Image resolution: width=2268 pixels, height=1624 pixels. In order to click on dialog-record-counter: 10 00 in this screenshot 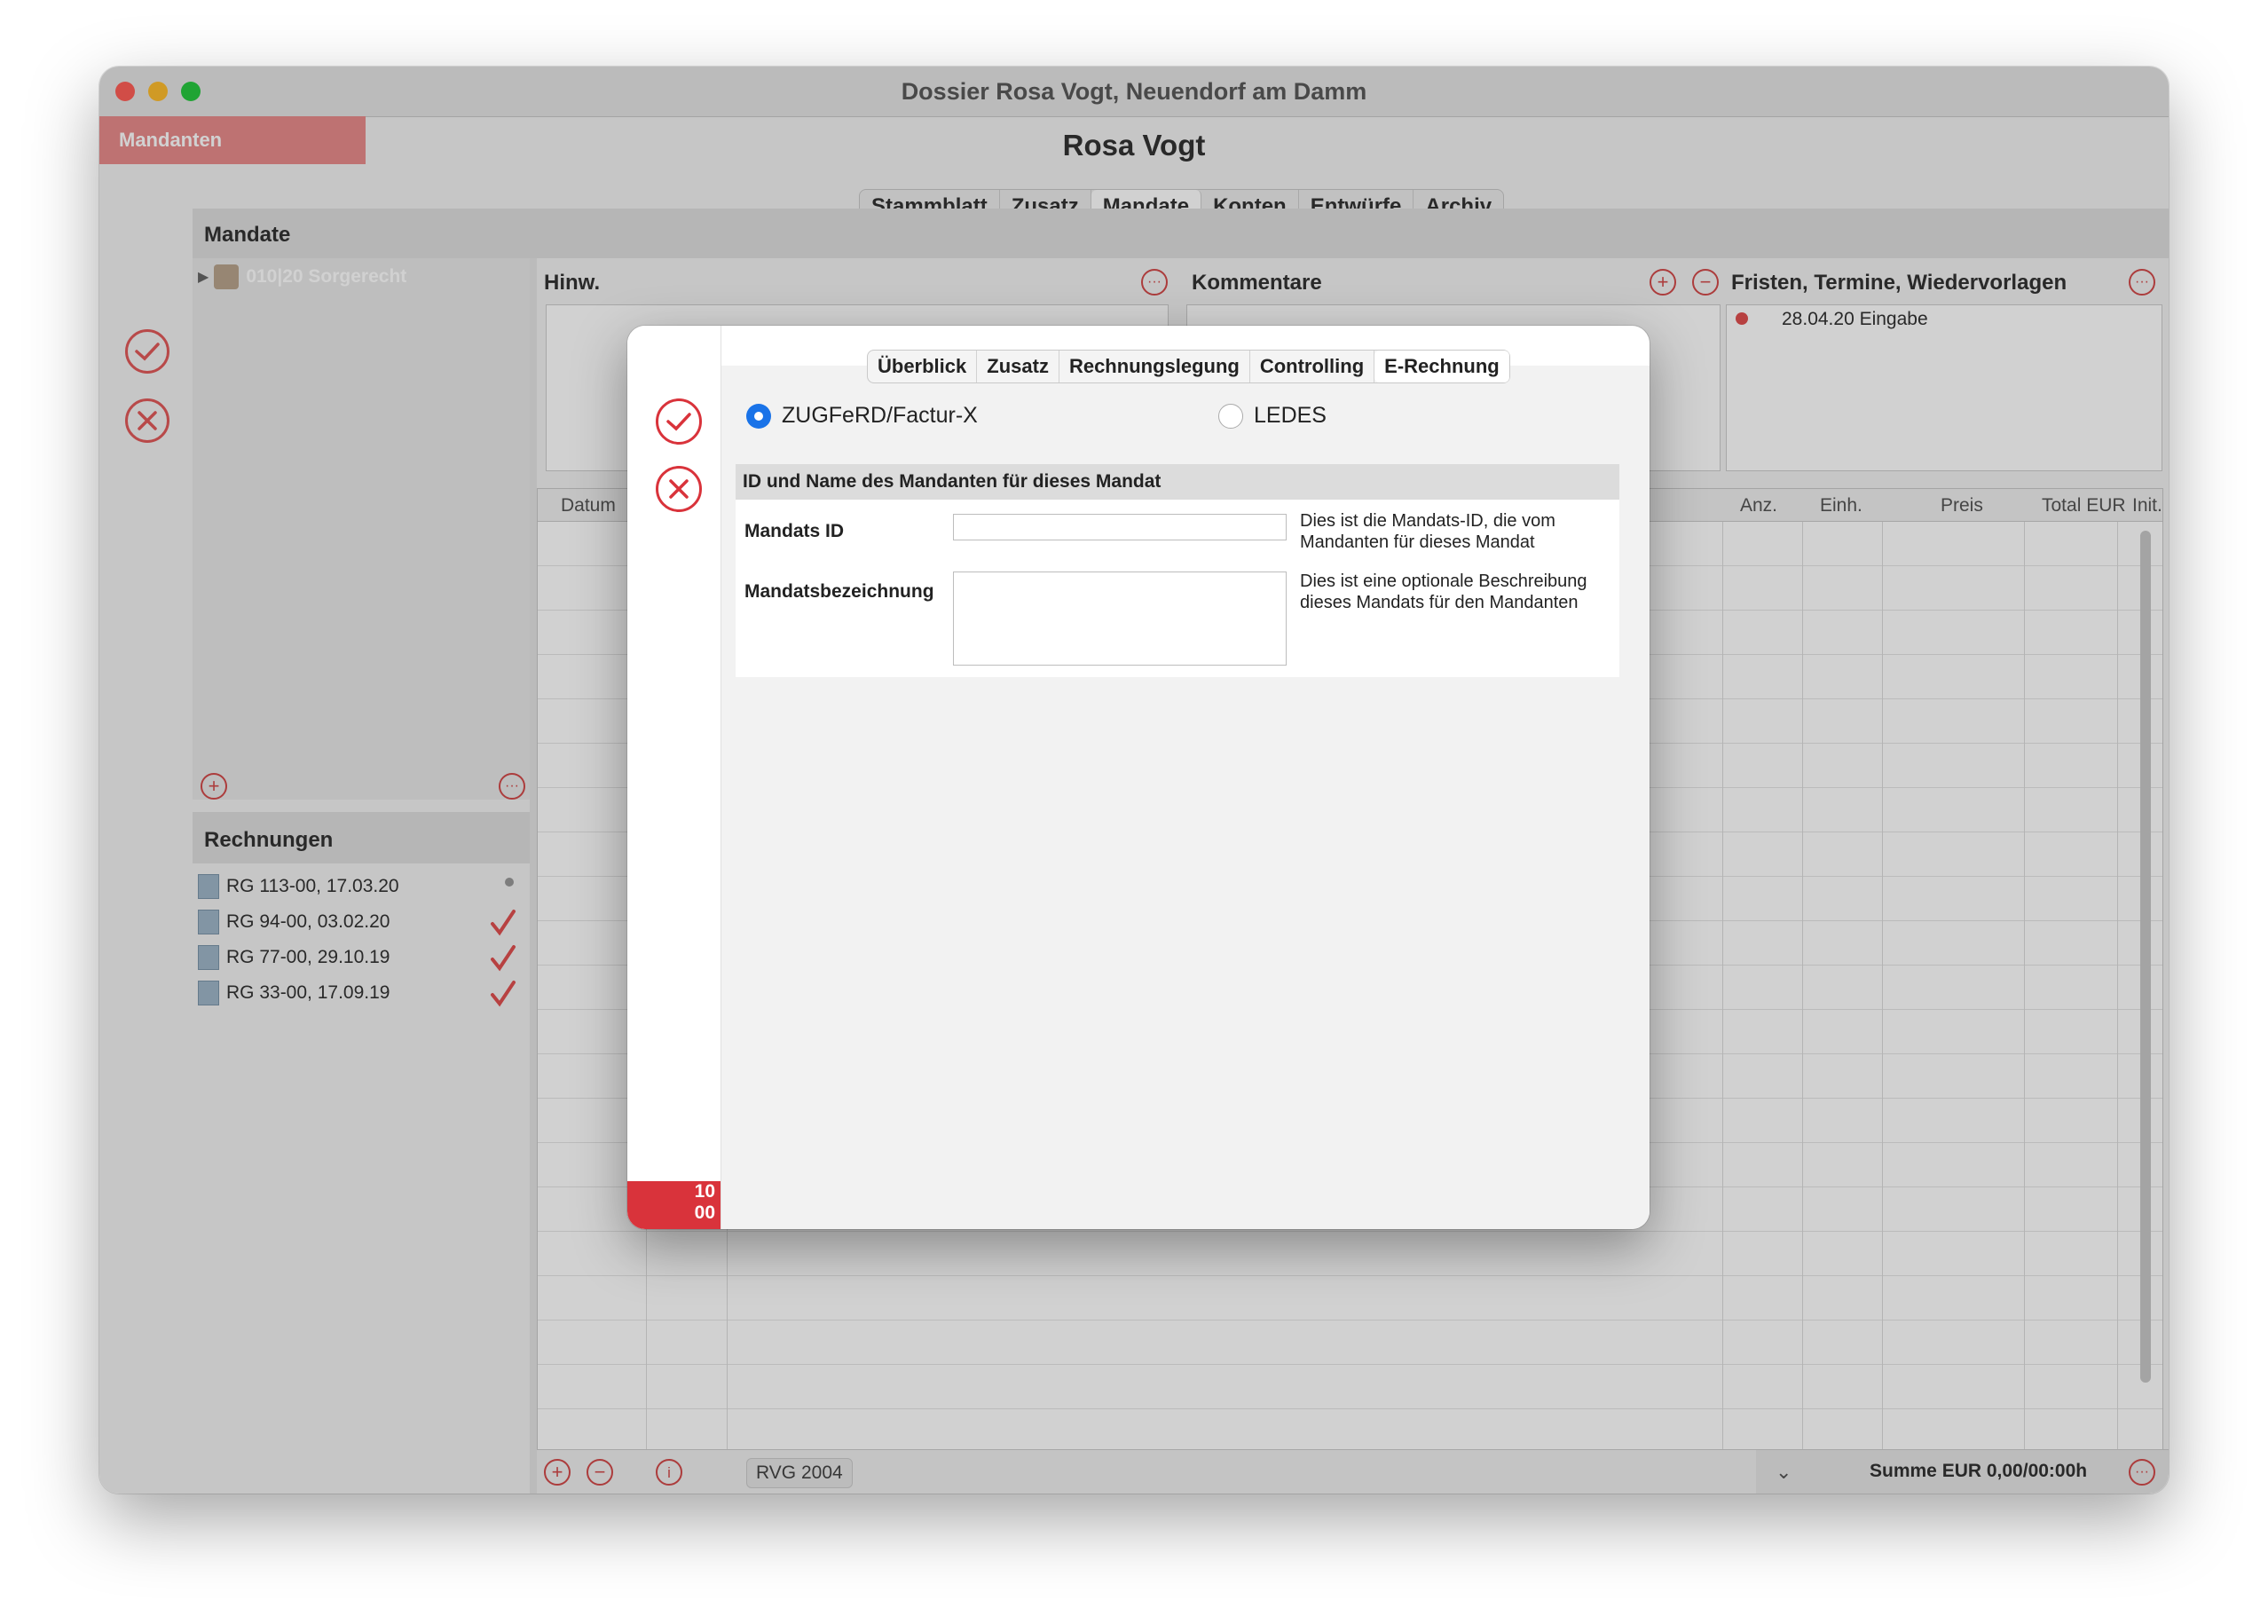, I will do `click(674, 1205)`.